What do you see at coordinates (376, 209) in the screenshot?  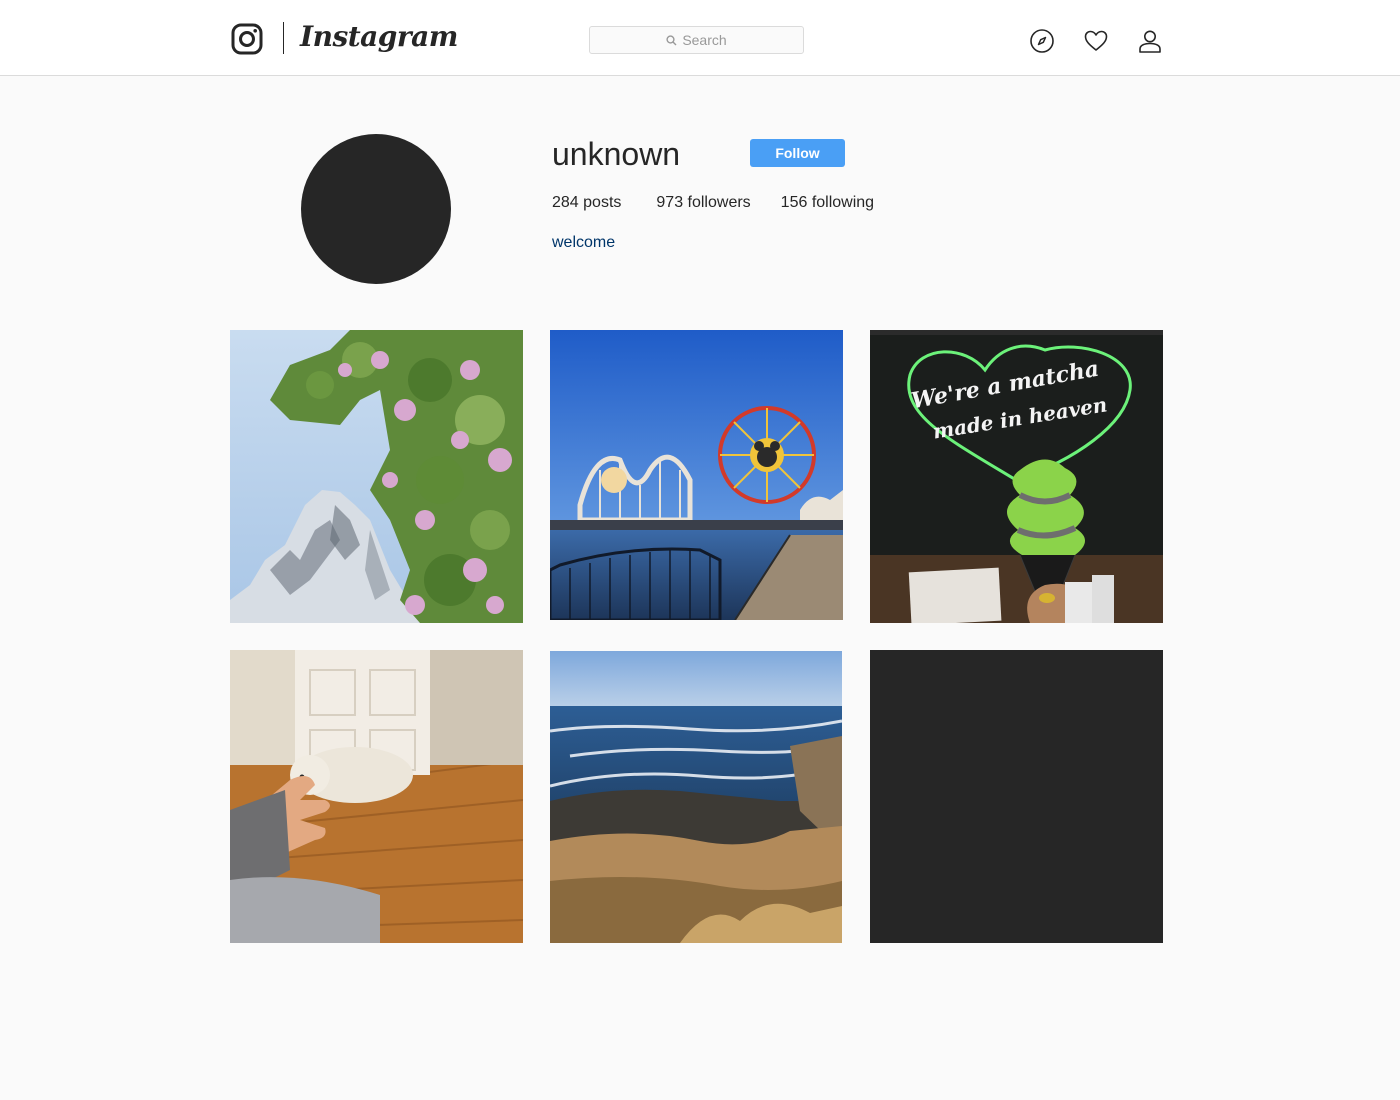 I see `profile-avatar` at bounding box center [376, 209].